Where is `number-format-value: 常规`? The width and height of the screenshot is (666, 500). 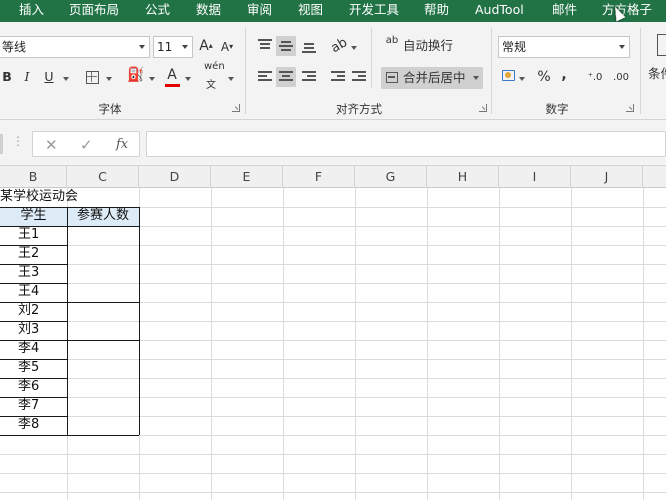 number-format-value: 常规 is located at coordinates (514, 47).